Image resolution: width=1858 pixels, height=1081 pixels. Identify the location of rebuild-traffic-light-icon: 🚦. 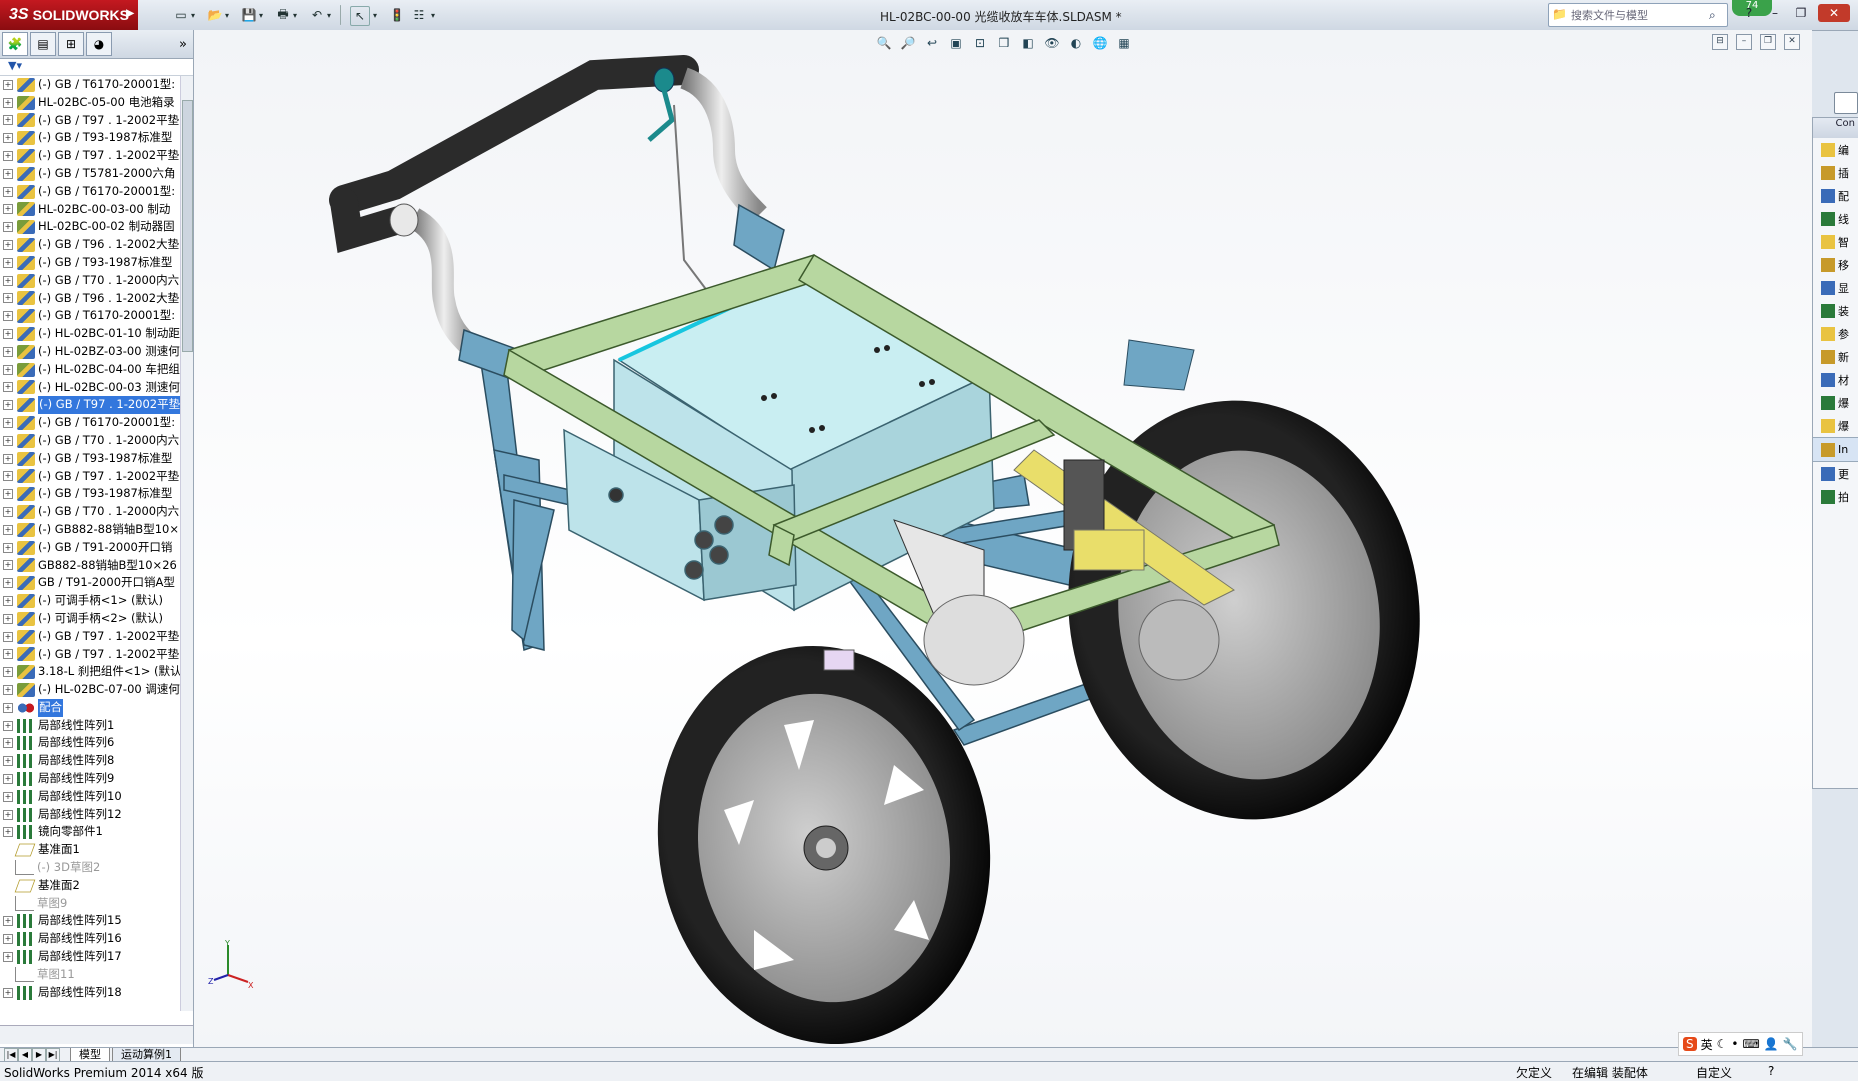
(397, 15).